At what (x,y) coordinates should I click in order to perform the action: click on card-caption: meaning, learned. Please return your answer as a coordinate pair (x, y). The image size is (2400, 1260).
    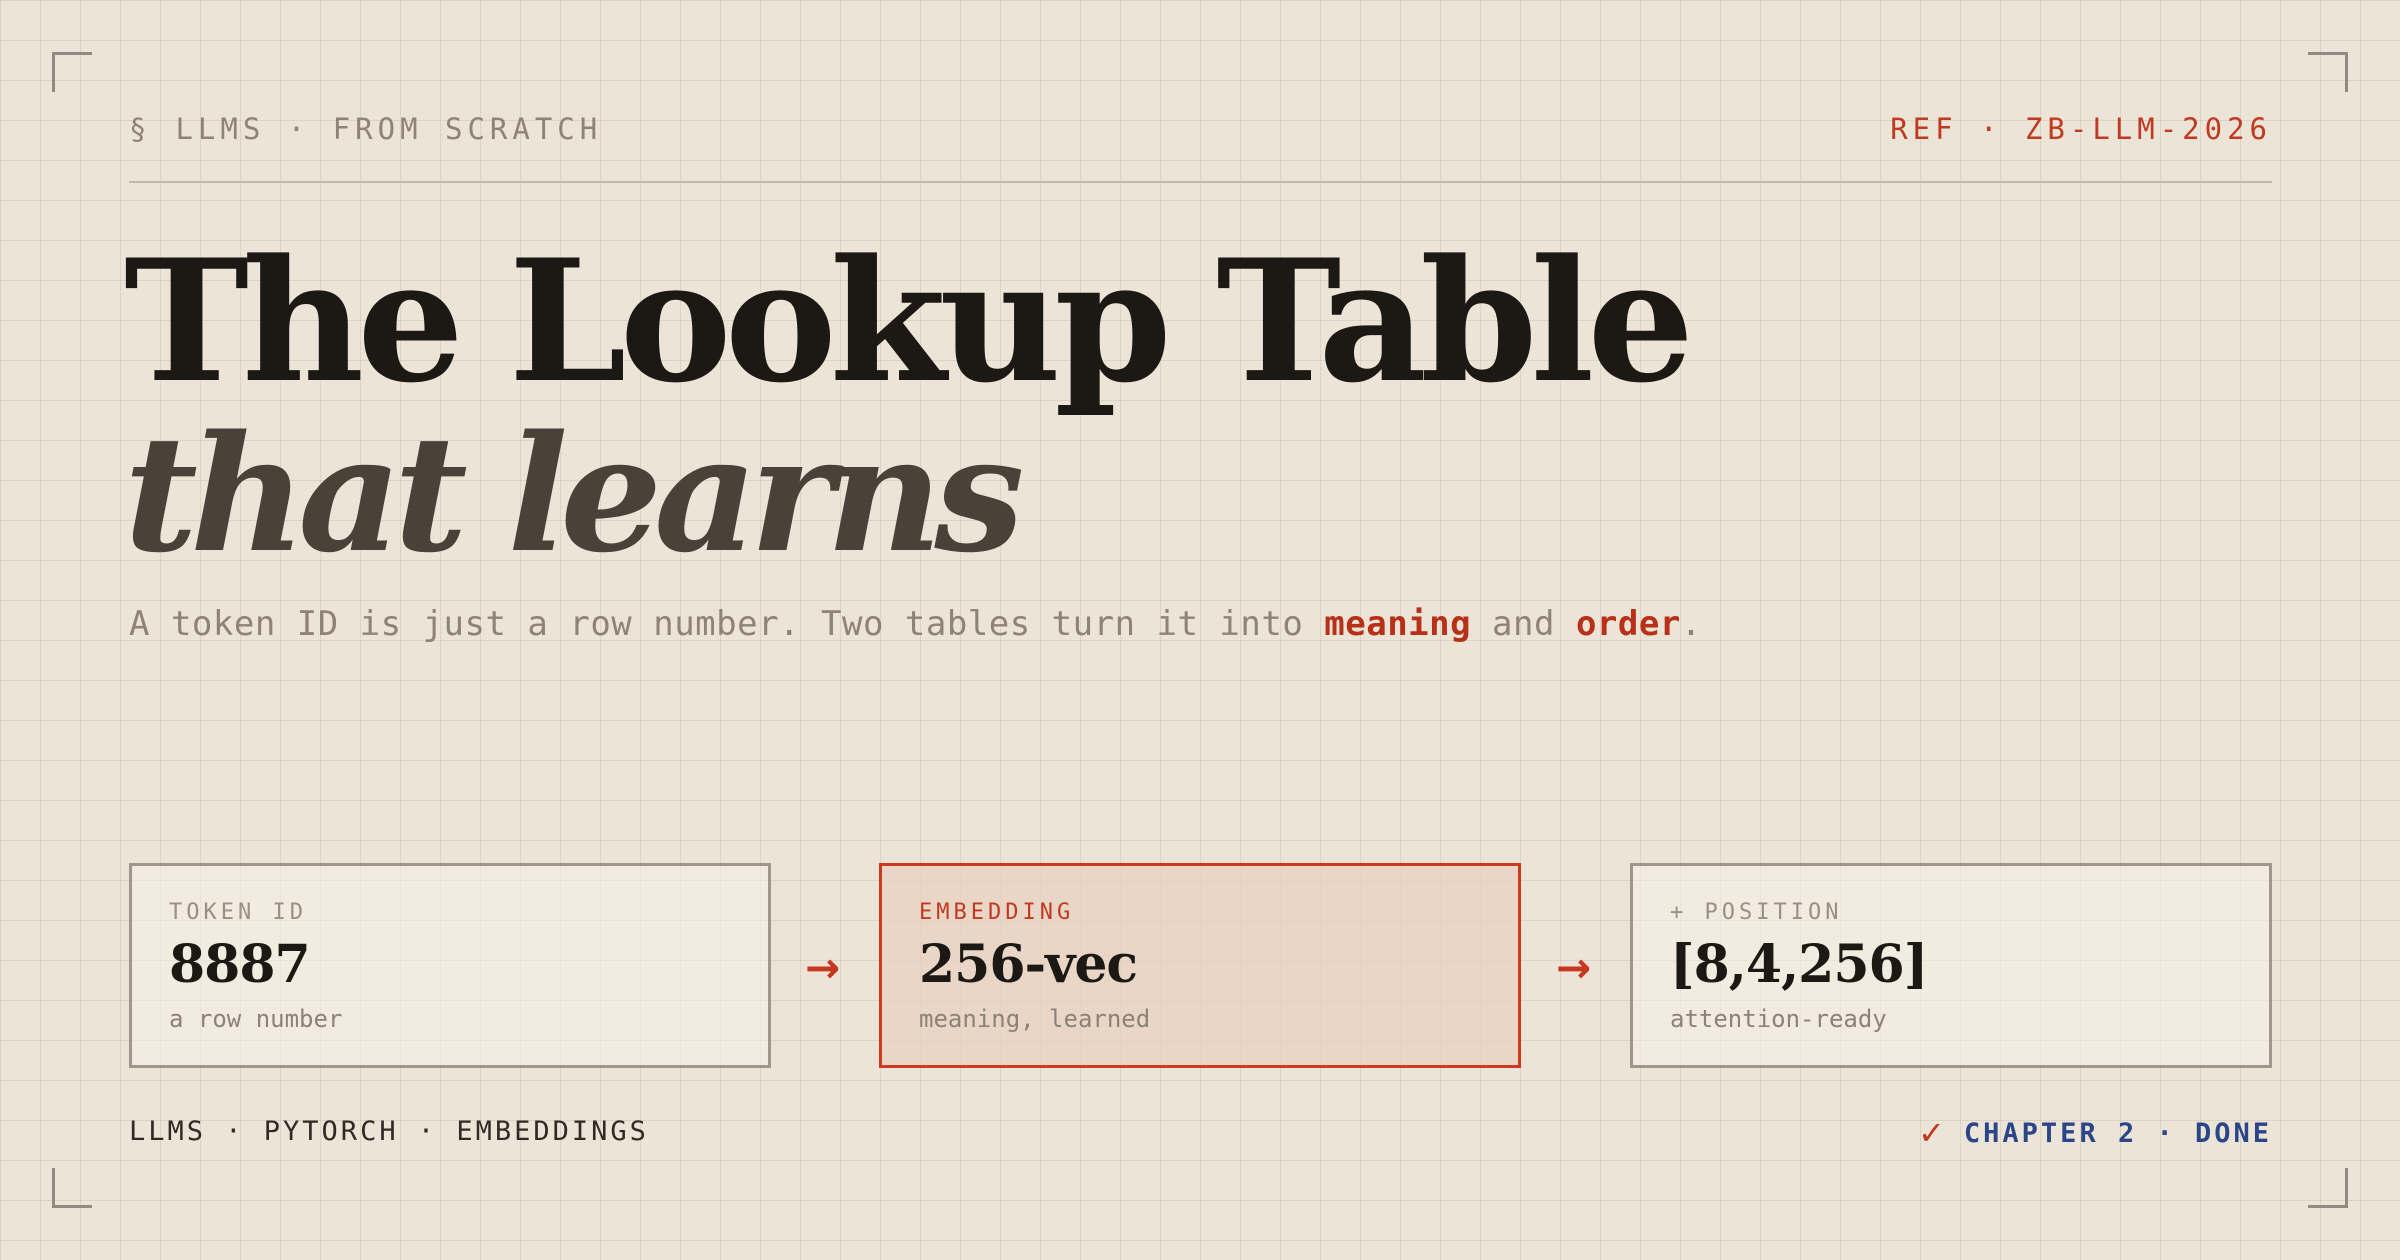
    Looking at the image, I should click on (1035, 1019).